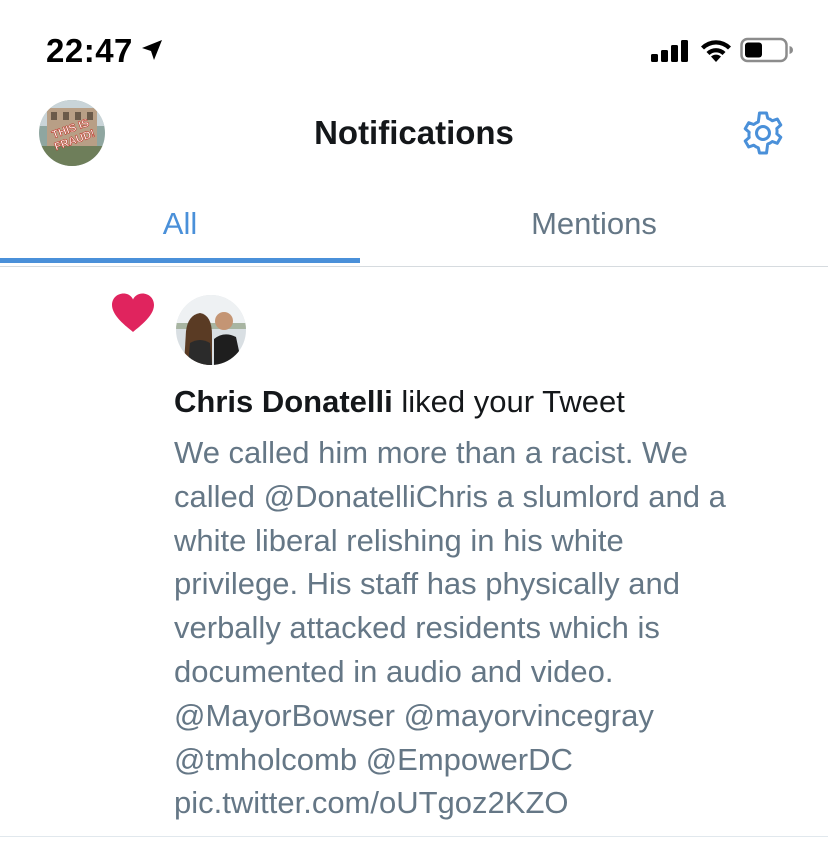 This screenshot has height=841, width=828. Describe the element at coordinates (180, 224) in the screenshot. I see `tab-all: All` at that location.